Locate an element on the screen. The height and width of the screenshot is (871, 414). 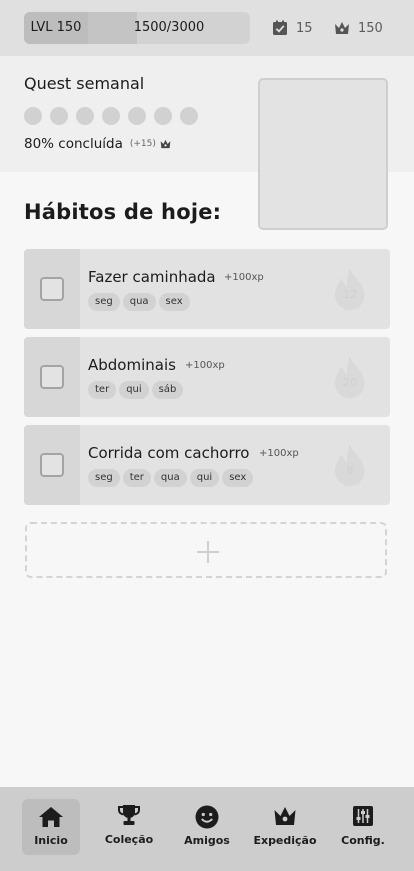
habit-name: Corrida com cachorro is located at coordinates (169, 453).